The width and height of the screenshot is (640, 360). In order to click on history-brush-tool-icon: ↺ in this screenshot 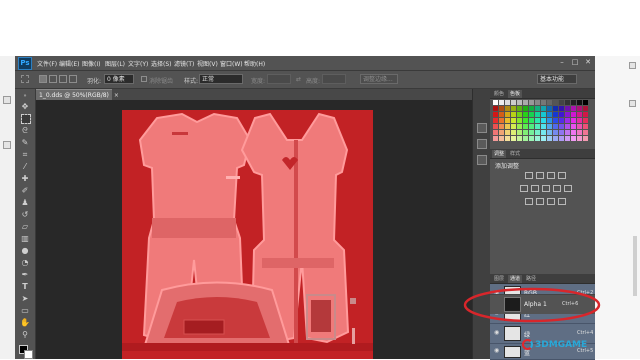, I will do `click(25, 215)`.